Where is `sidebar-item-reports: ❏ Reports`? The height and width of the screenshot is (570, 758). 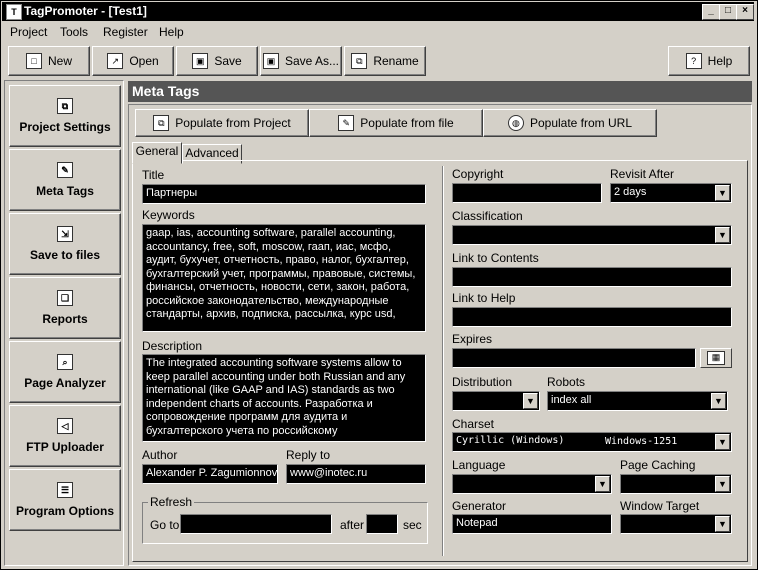
sidebar-item-reports: ❏ Reports is located at coordinates (65, 308).